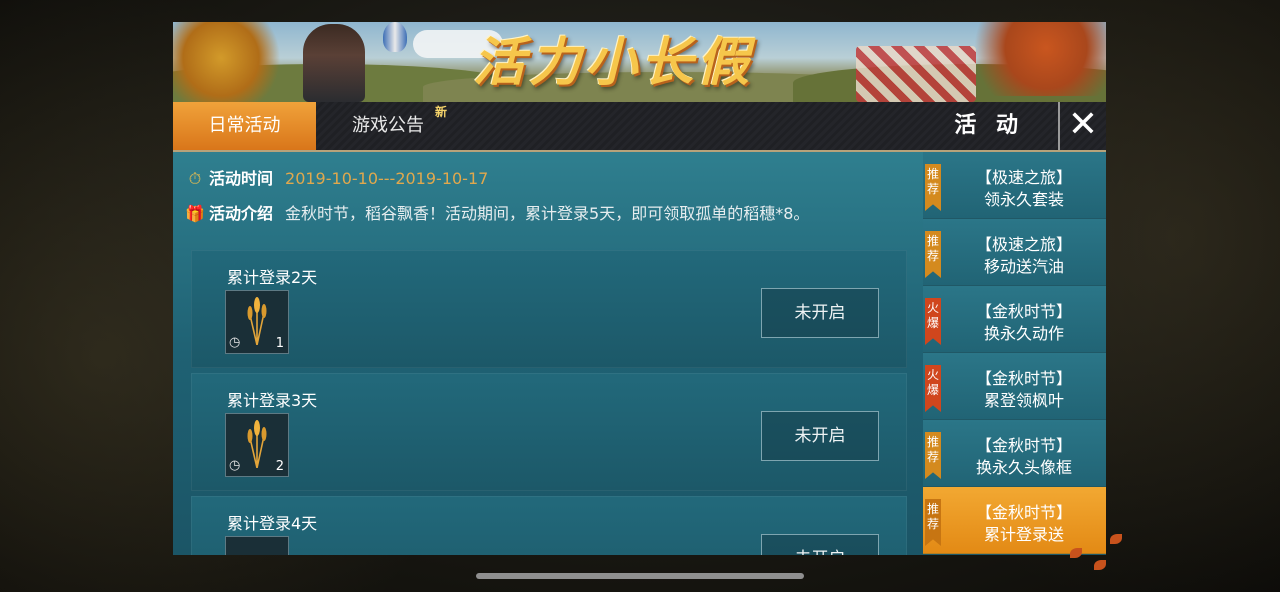  What do you see at coordinates (440, 112) in the screenshot?
I see `new-badge: 新` at bounding box center [440, 112].